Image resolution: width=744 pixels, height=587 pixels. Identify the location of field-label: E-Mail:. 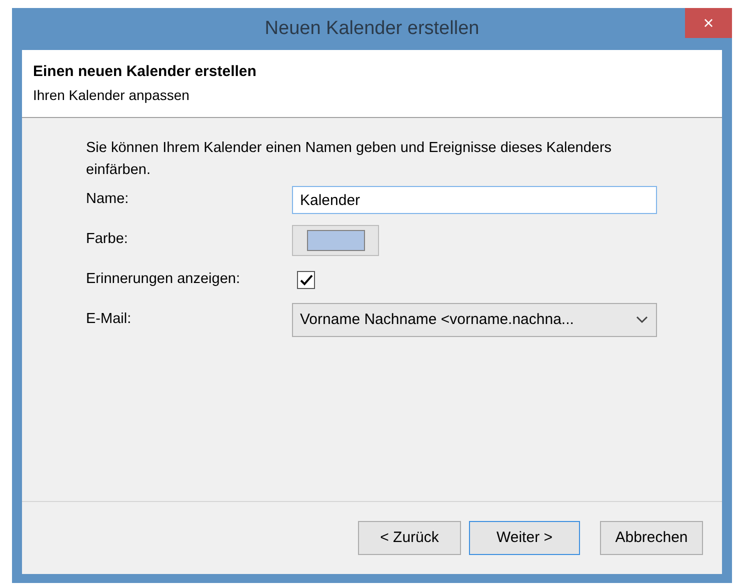
(109, 320).